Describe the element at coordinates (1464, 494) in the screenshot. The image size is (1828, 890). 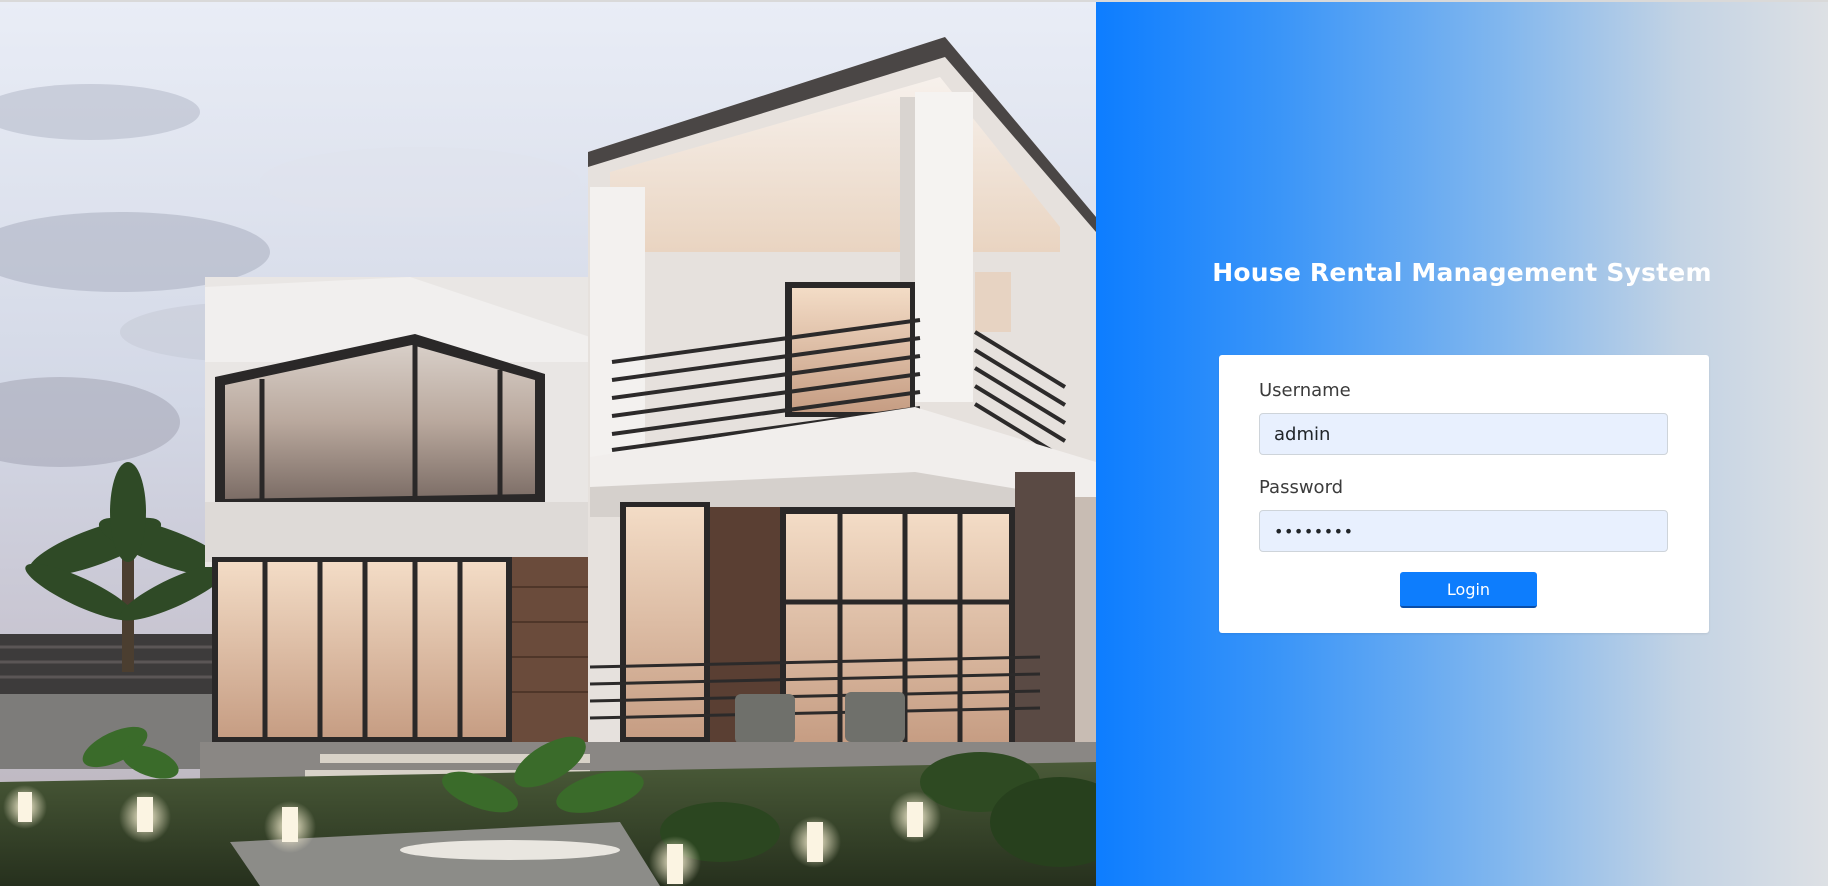
I see `login-card: Username Password Login` at that location.